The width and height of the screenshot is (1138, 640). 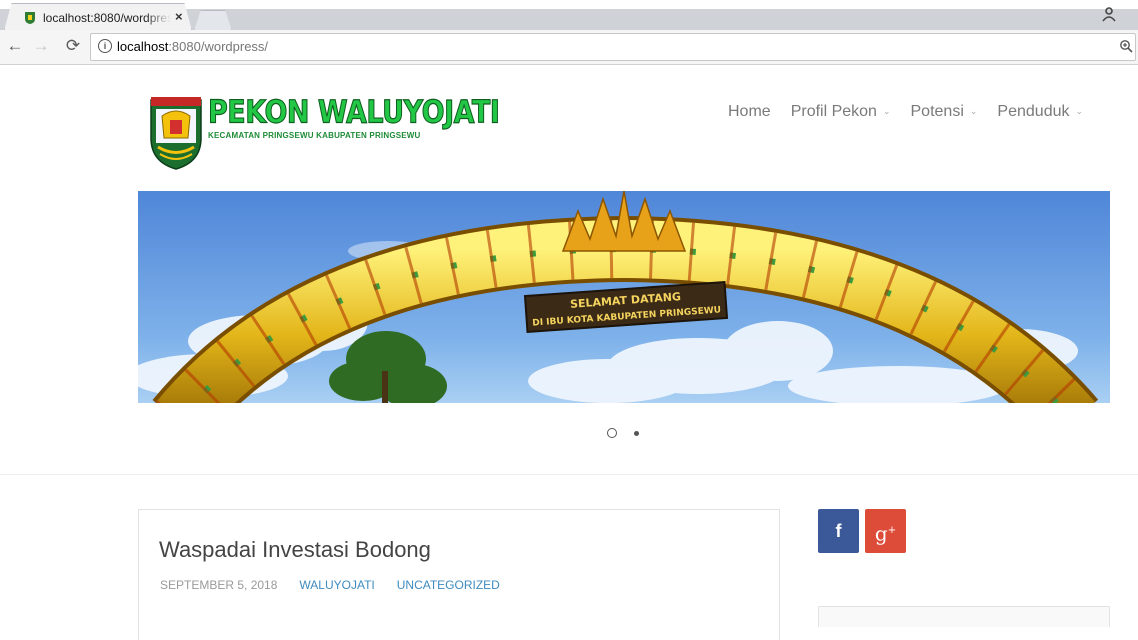 I want to click on forward-icon: →, so click(x=41, y=46).